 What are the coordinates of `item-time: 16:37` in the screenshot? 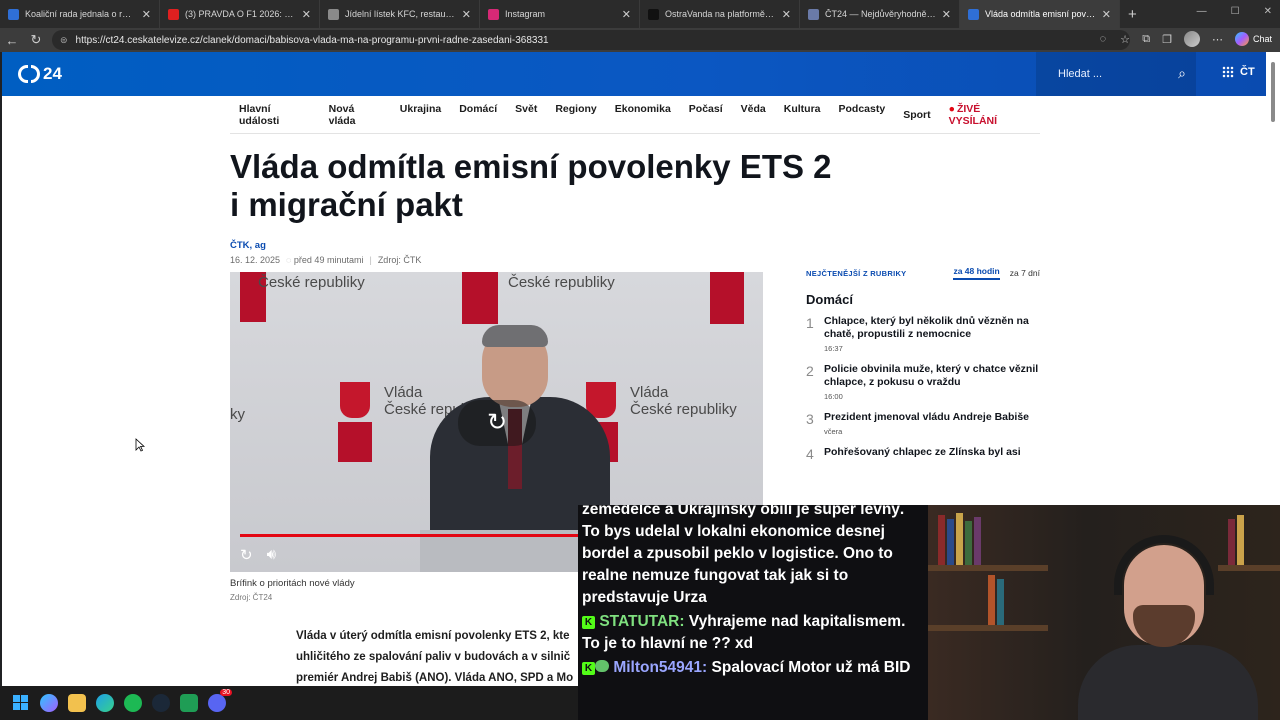 It's located at (833, 348).